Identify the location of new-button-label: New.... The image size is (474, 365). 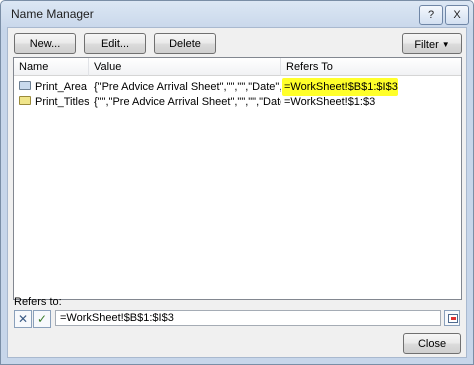
(45, 44).